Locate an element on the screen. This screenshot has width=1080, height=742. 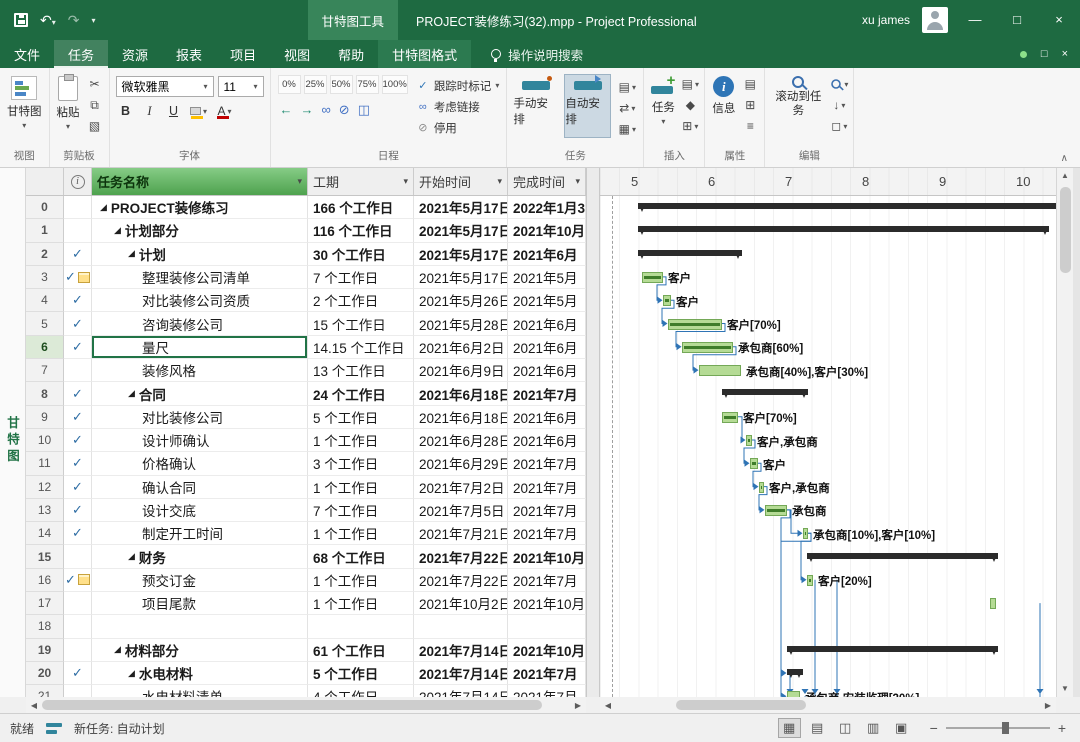
user-name: xu james is located at coordinates (886, 20).